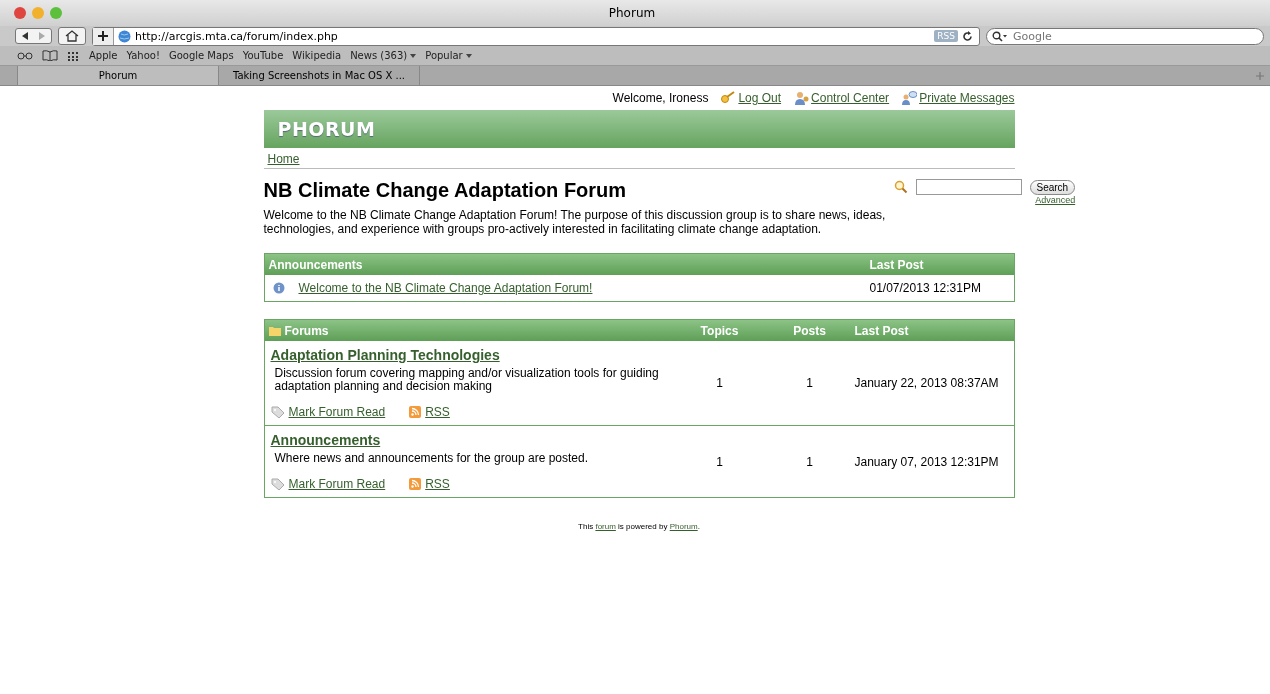  Describe the element at coordinates (927, 383) in the screenshot. I see `last-post-date: January 22, 2013 08:37AM` at that location.